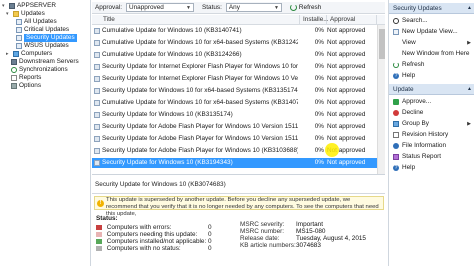 The height and width of the screenshot is (266, 474). Describe the element at coordinates (25, 14) in the screenshot. I see `tree-item-updates: ▾ Updates` at that location.